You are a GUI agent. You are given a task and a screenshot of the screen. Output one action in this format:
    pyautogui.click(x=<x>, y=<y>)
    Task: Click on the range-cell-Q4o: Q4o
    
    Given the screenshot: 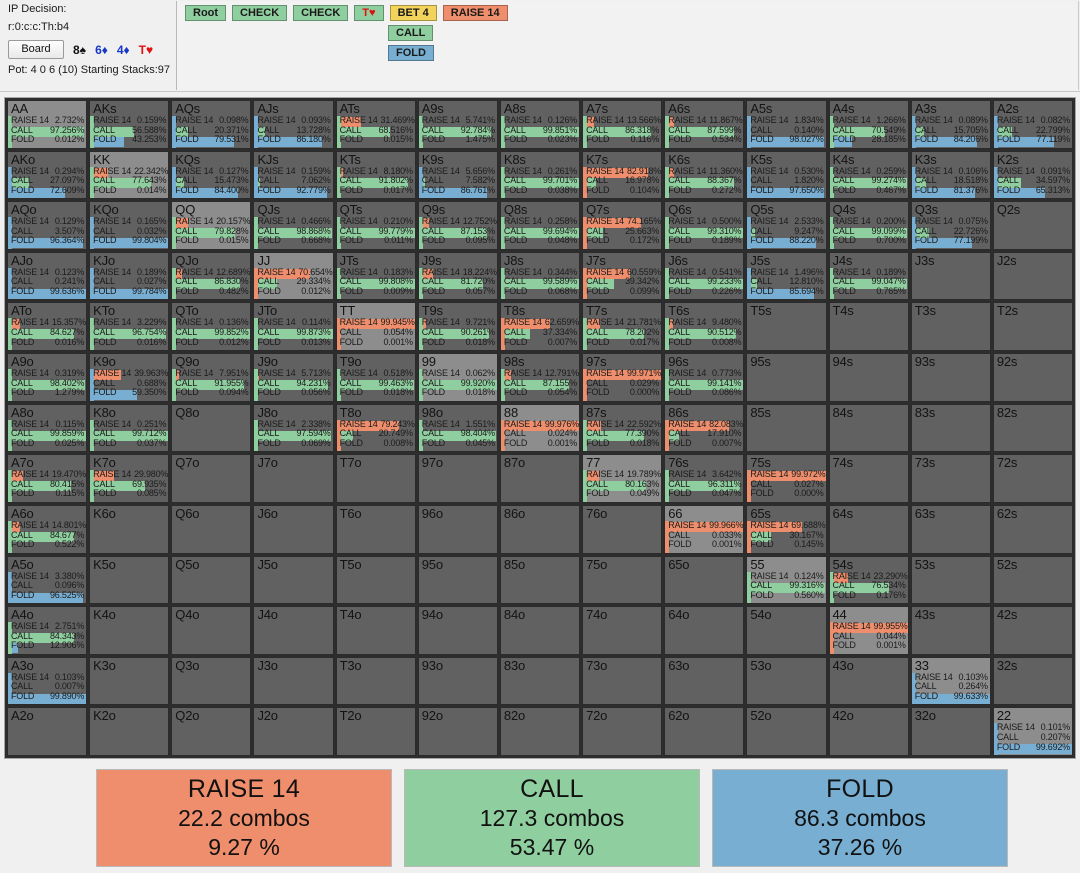 What is the action you would take?
    pyautogui.click(x=211, y=630)
    